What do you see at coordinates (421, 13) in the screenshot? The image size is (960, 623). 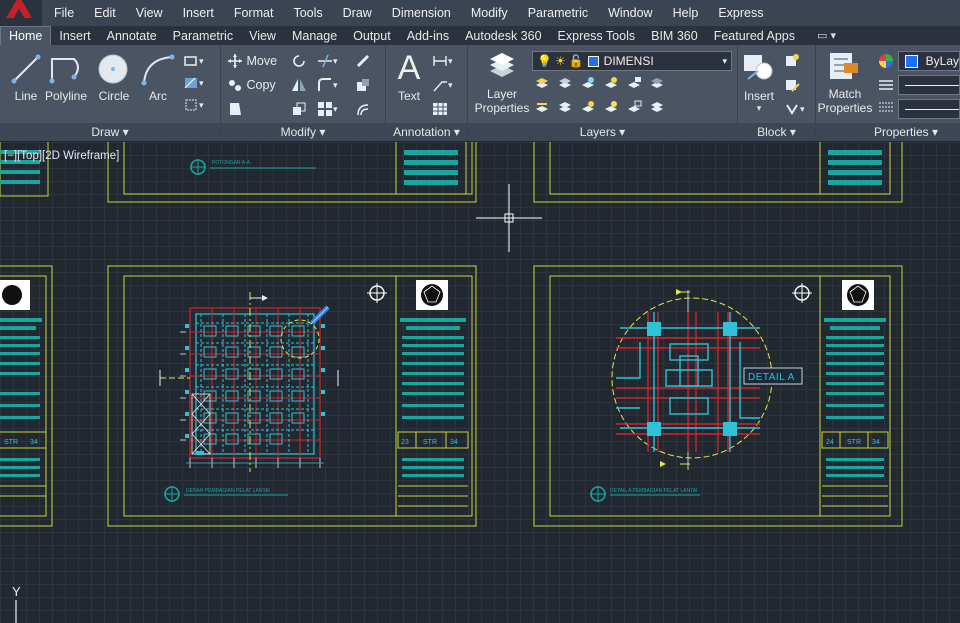 I see `menu-dimension: Dimension` at bounding box center [421, 13].